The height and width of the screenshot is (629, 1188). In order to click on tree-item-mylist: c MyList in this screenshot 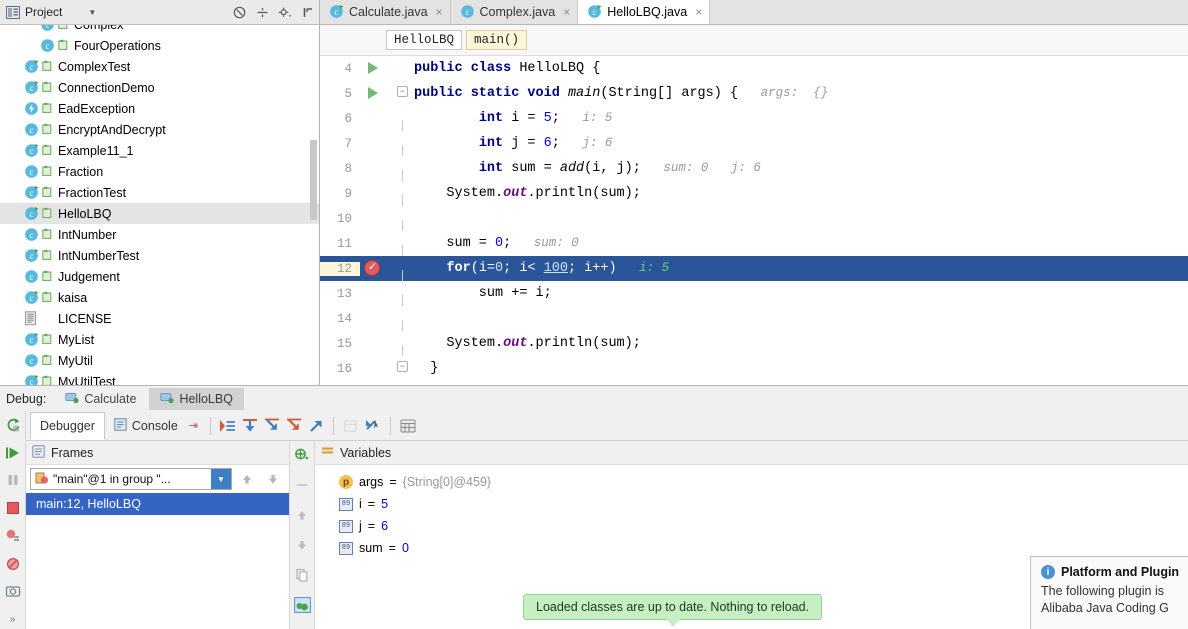, I will do `click(159, 339)`.